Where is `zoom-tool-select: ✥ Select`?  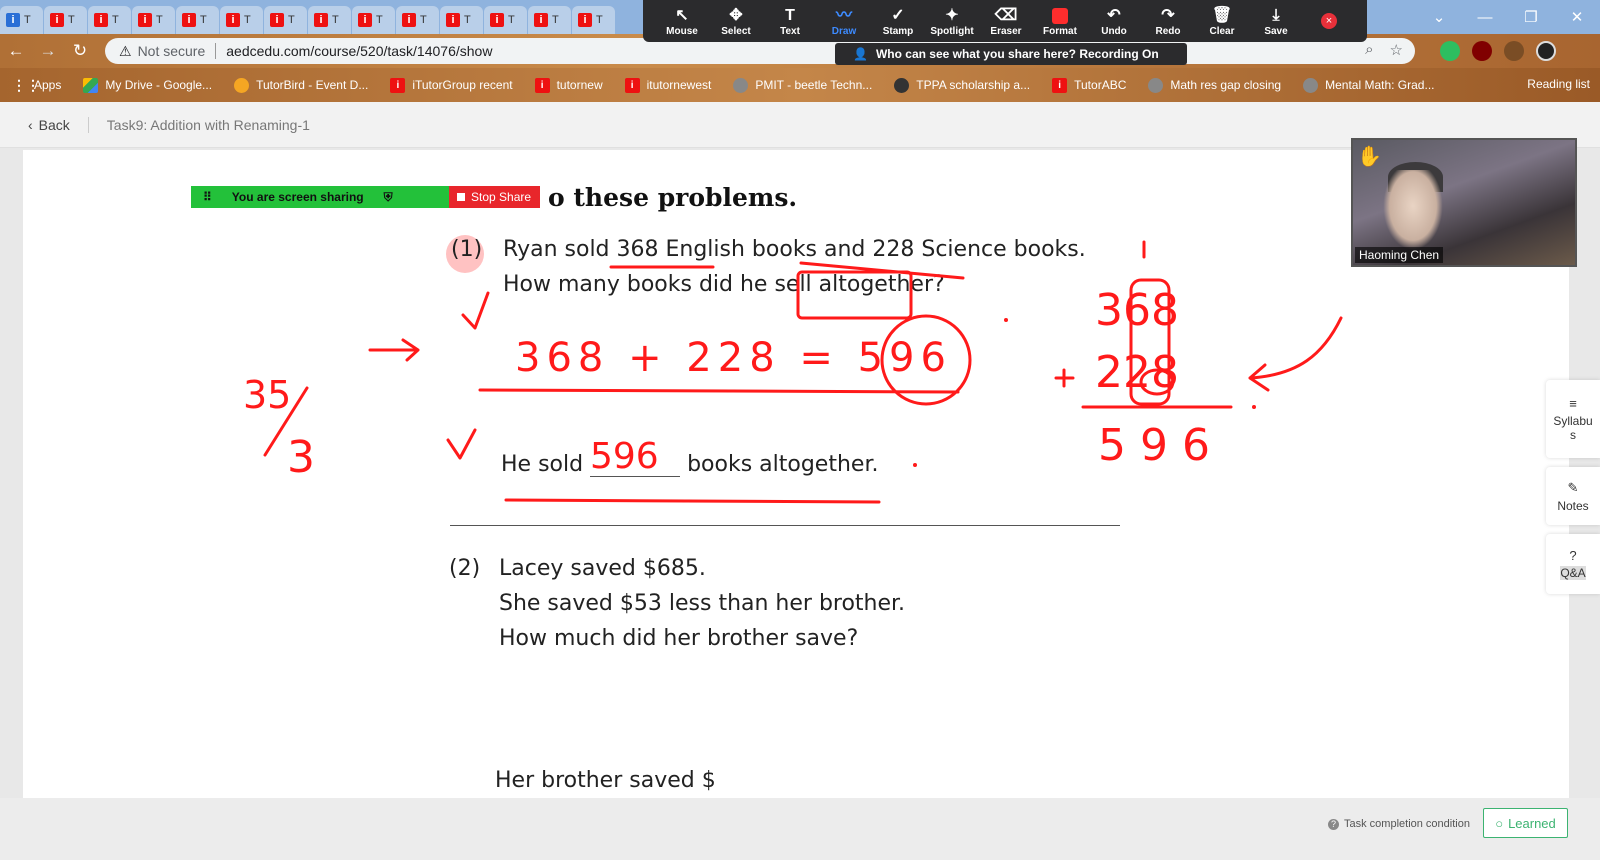
zoom-tool-select: ✥ Select is located at coordinates (736, 21).